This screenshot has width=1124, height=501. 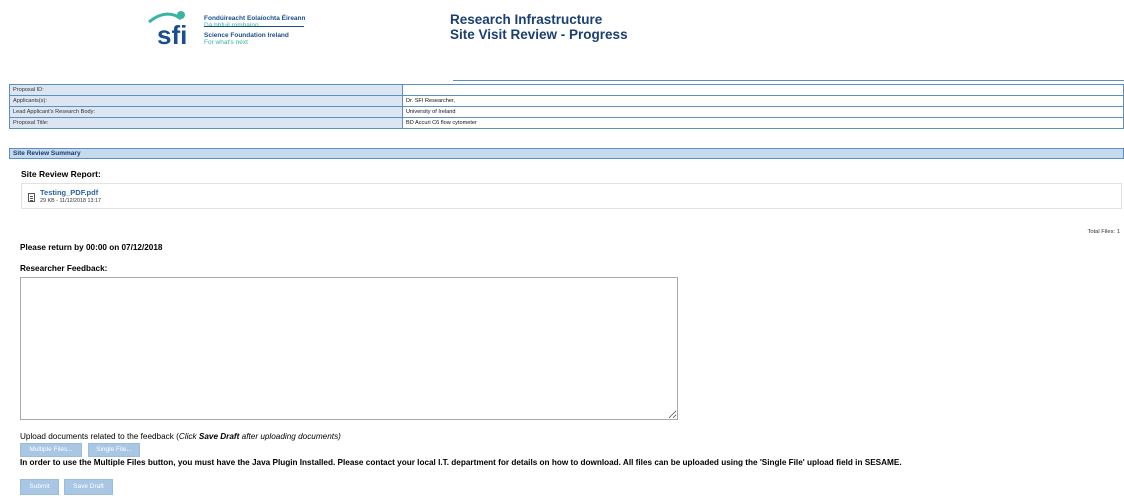 I want to click on table-row: Proposal ID:, so click(x=566, y=90).